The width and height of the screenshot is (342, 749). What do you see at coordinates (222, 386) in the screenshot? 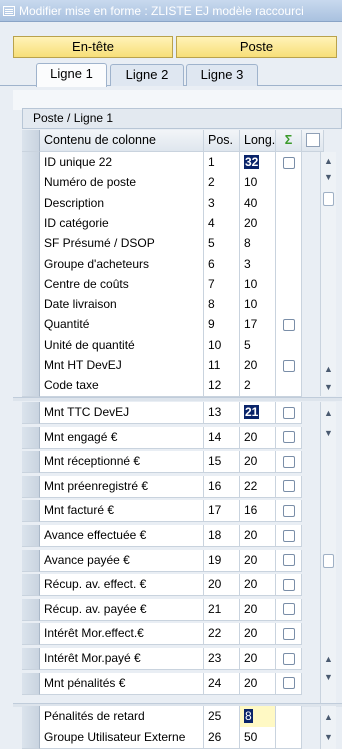
I see `column-position: 12` at bounding box center [222, 386].